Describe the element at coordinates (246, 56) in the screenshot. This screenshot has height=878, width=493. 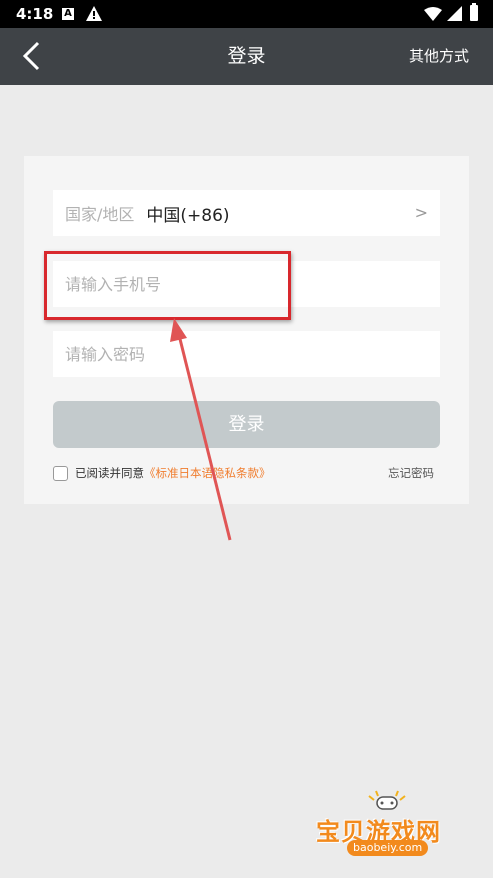
I see `nav-bar: 登录 其他方式` at that location.